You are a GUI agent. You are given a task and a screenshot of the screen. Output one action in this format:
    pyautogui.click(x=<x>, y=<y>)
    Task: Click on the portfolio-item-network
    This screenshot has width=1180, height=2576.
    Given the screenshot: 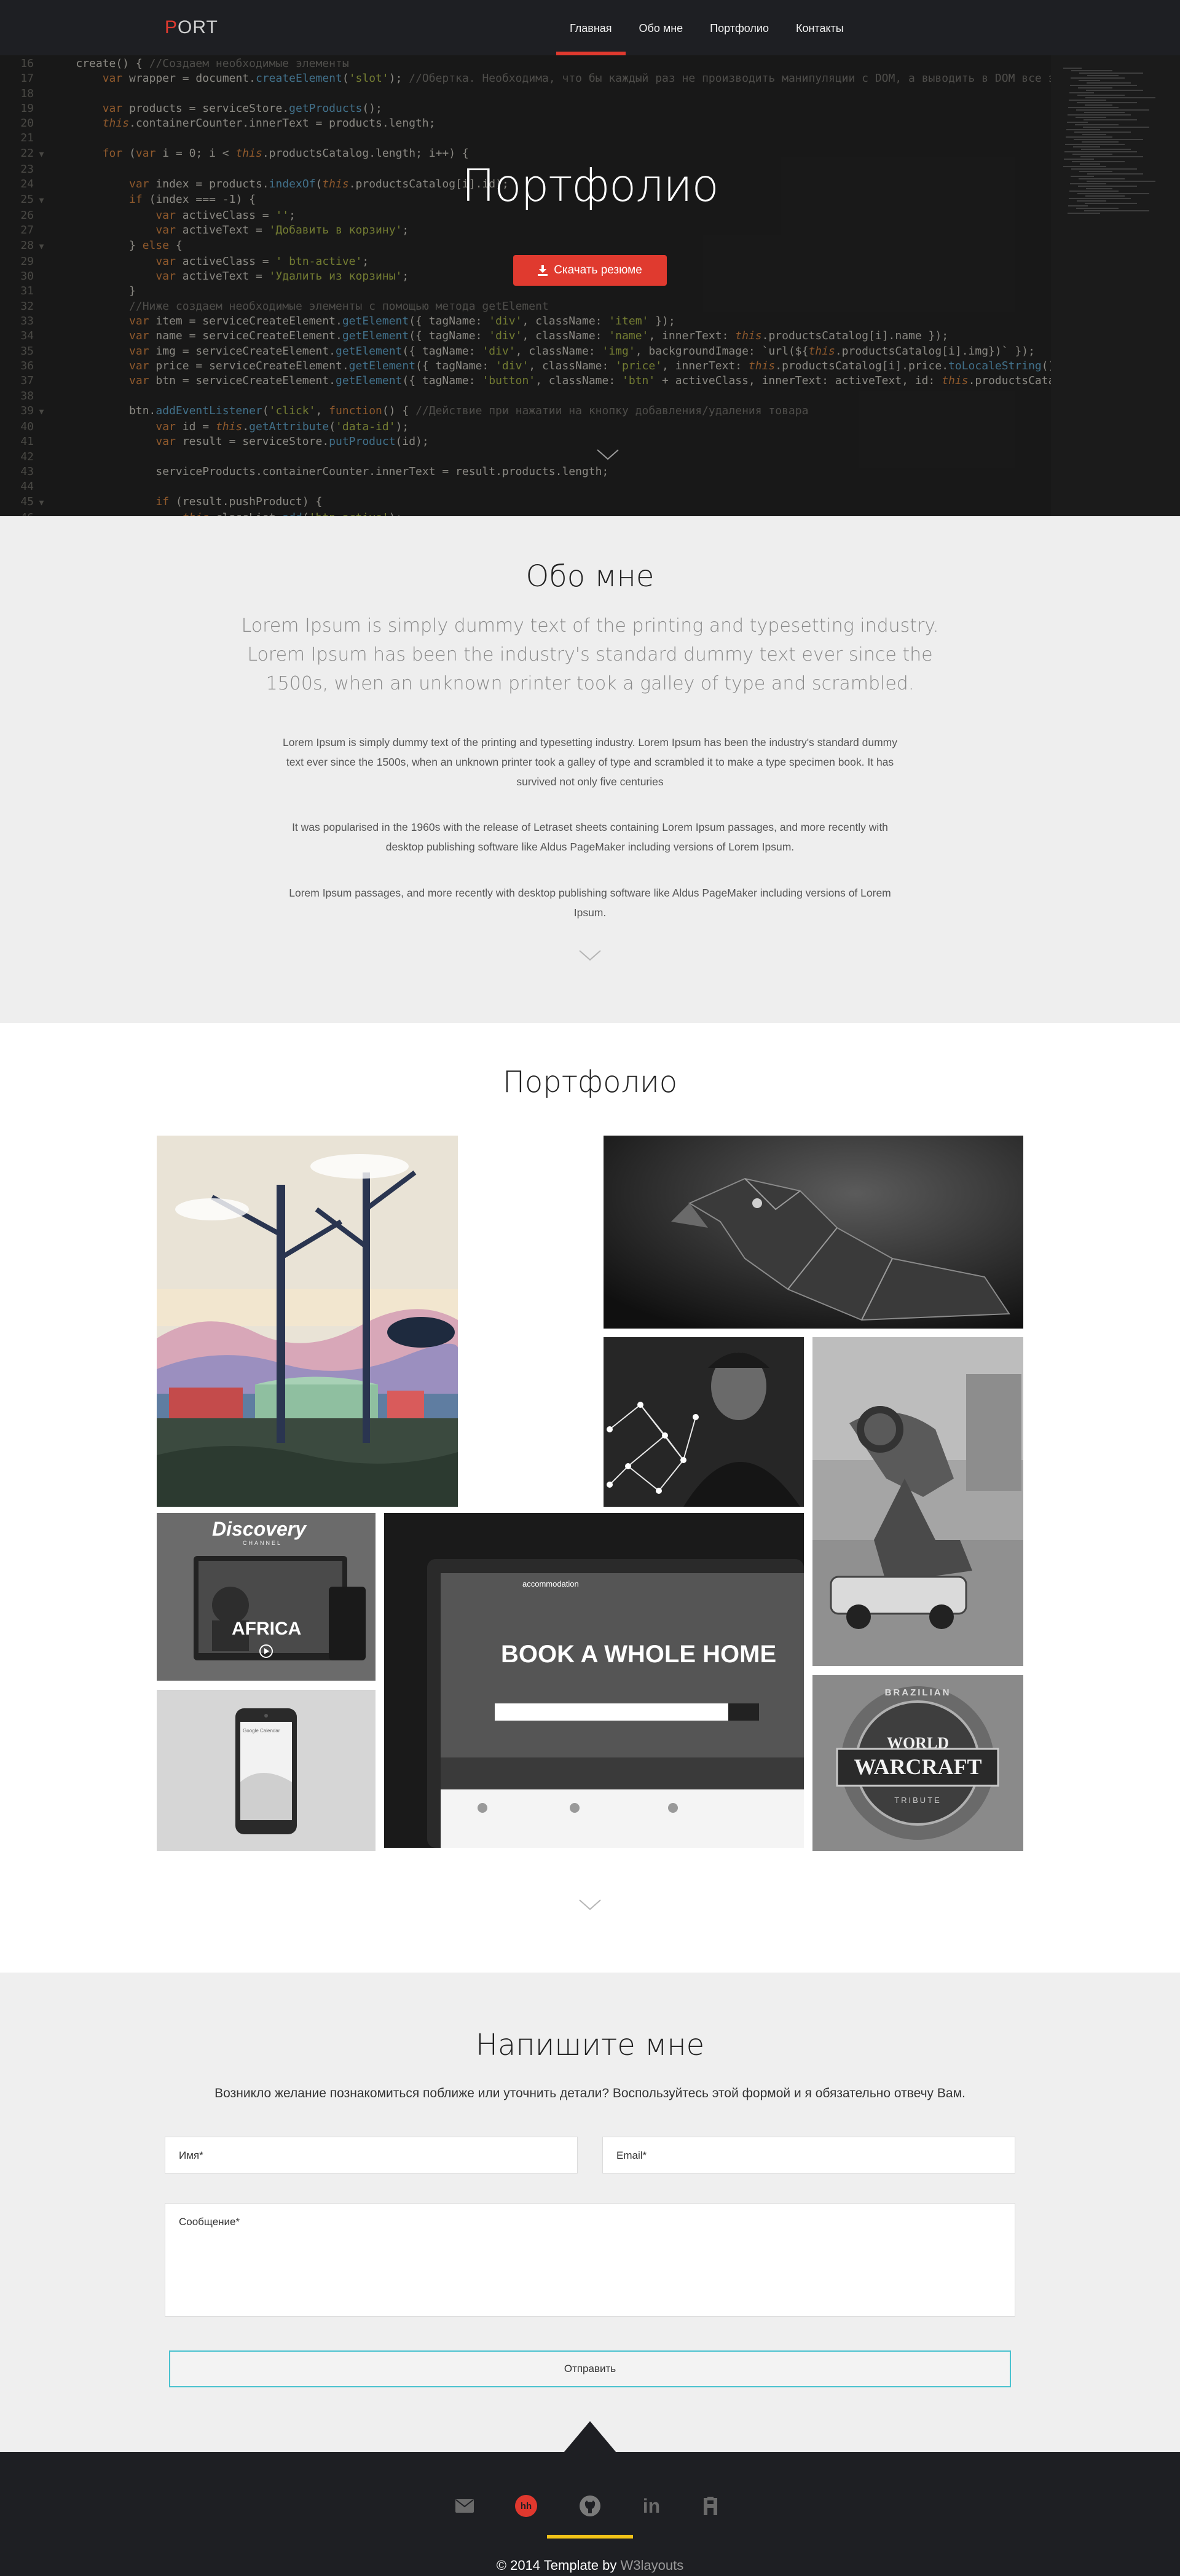 What is the action you would take?
    pyautogui.click(x=704, y=1422)
    